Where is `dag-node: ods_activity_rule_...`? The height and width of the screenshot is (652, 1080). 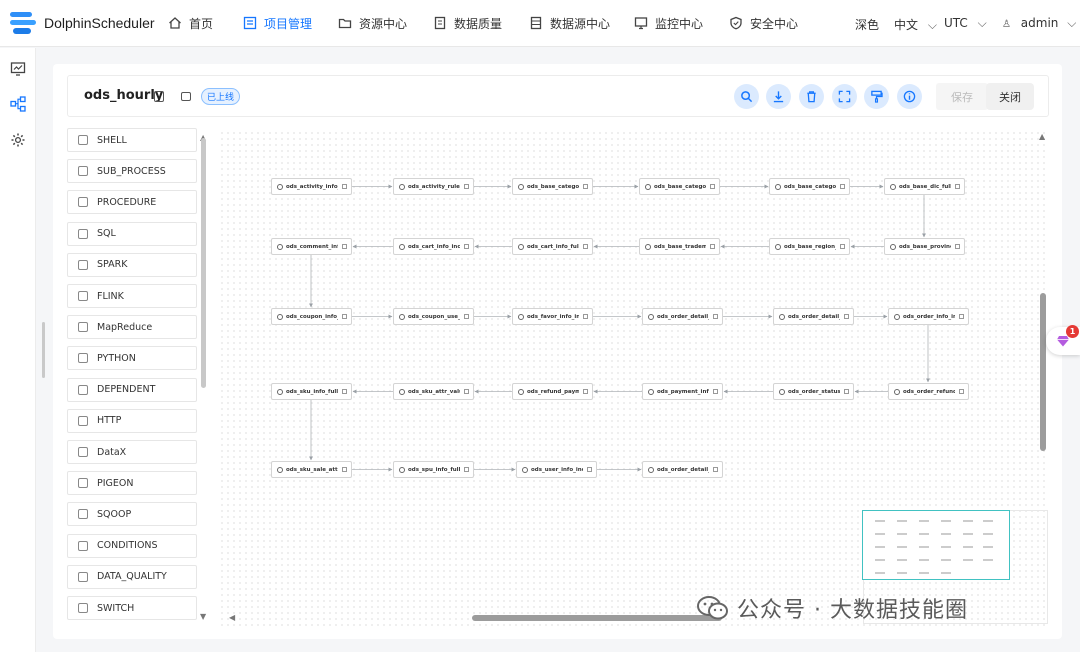 dag-node: ods_activity_rule_... is located at coordinates (433, 186).